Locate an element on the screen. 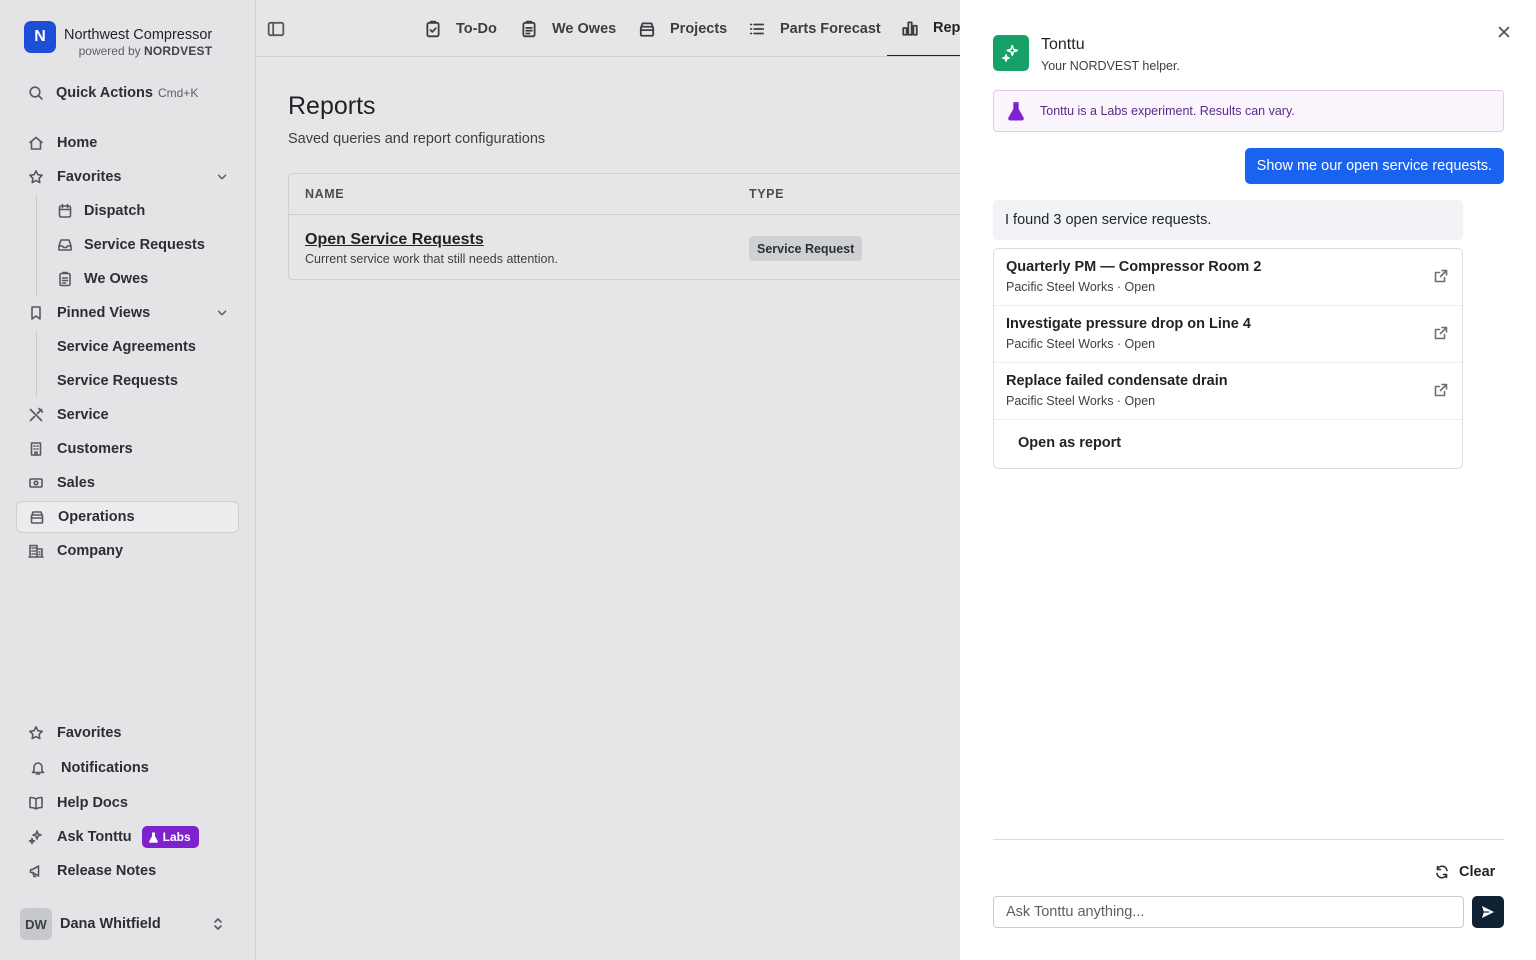 The width and height of the screenshot is (1536, 960). user-message: Show me our open service requests. is located at coordinates (1374, 166).